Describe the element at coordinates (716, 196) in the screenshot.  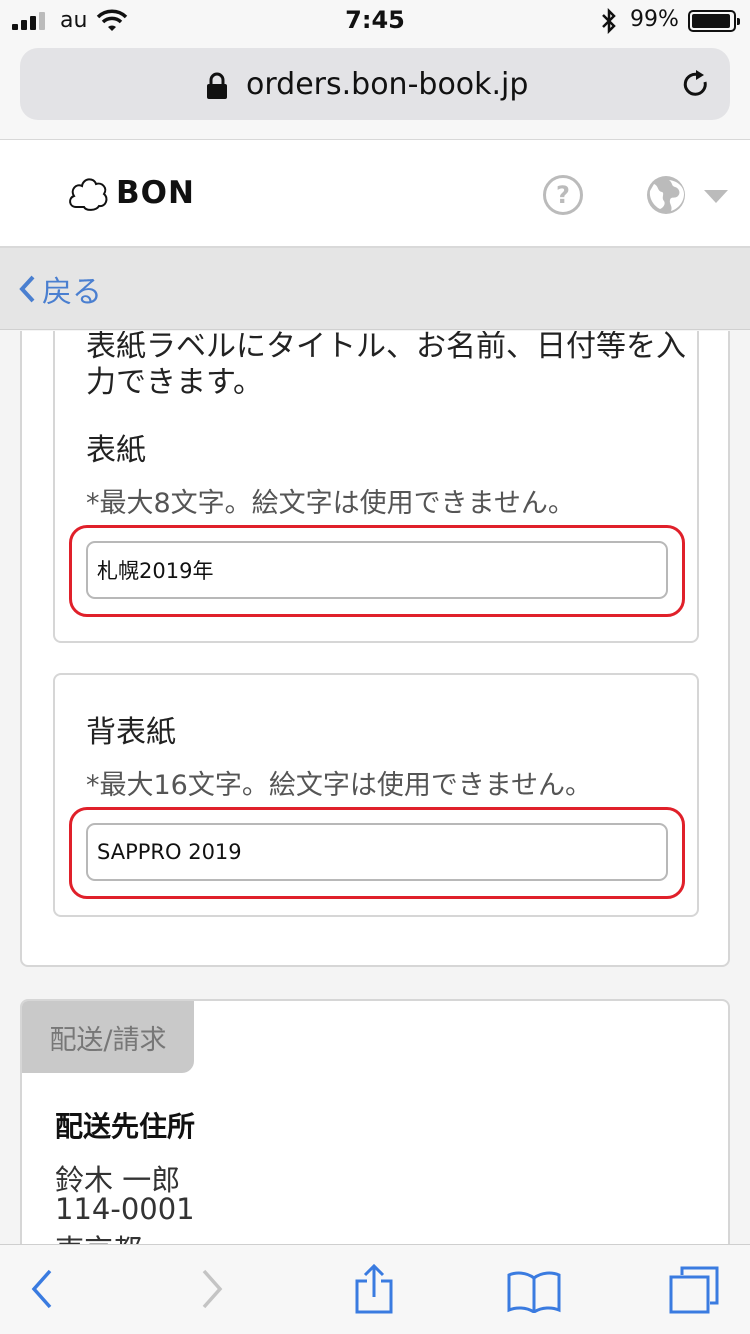
I see `language-dropdown-caret` at that location.